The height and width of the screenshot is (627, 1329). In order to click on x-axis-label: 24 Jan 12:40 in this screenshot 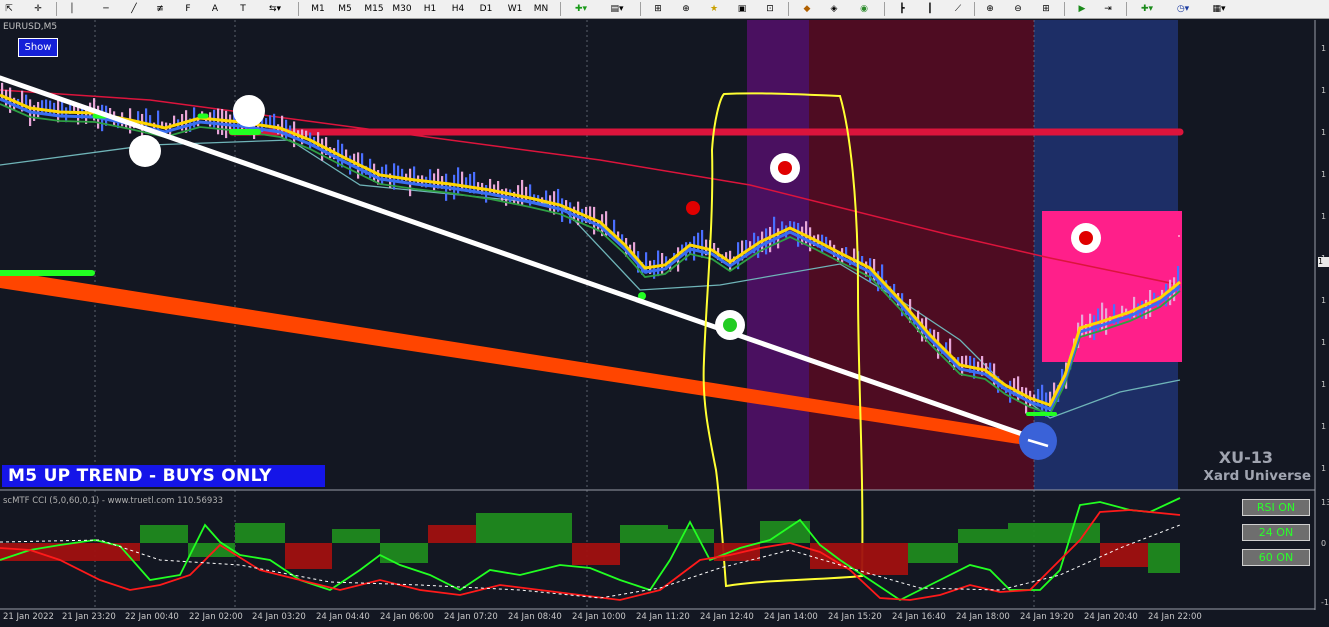, I will do `click(727, 617)`.